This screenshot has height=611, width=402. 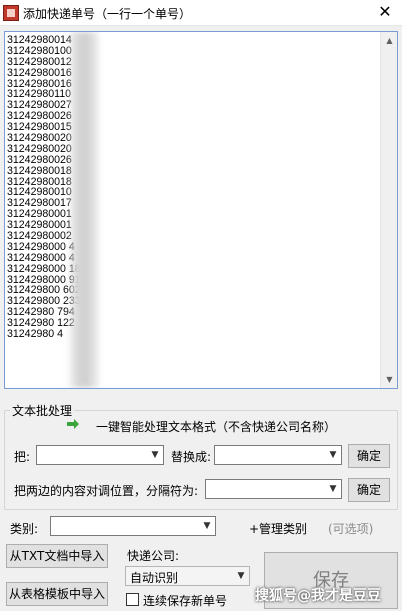 What do you see at coordinates (216, 426) in the screenshot?
I see `smart-format-link: 一键智能处理文本格式（不含快递公司名称）` at bounding box center [216, 426].